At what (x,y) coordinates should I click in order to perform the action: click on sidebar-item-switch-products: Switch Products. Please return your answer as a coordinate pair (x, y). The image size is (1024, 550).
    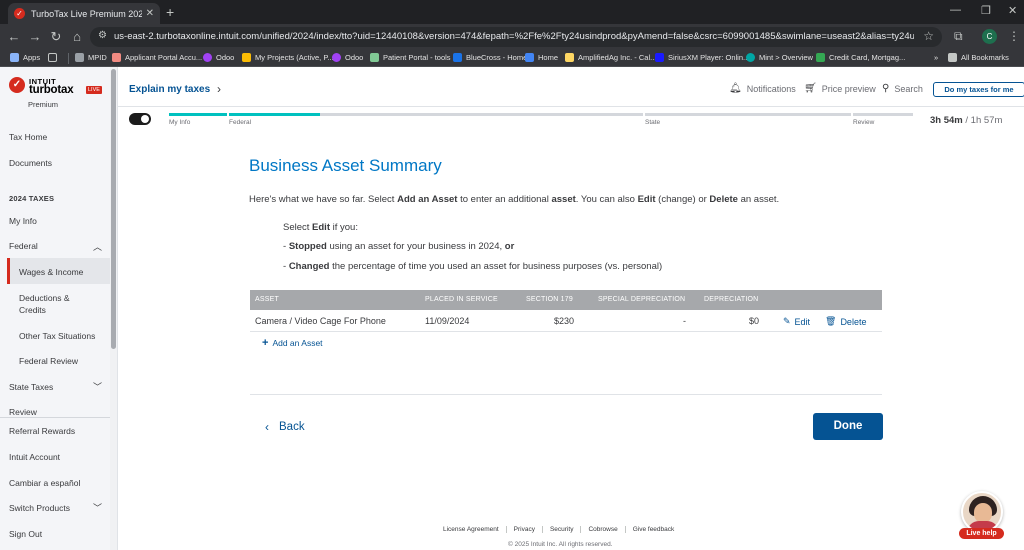
    Looking at the image, I should click on (39, 508).